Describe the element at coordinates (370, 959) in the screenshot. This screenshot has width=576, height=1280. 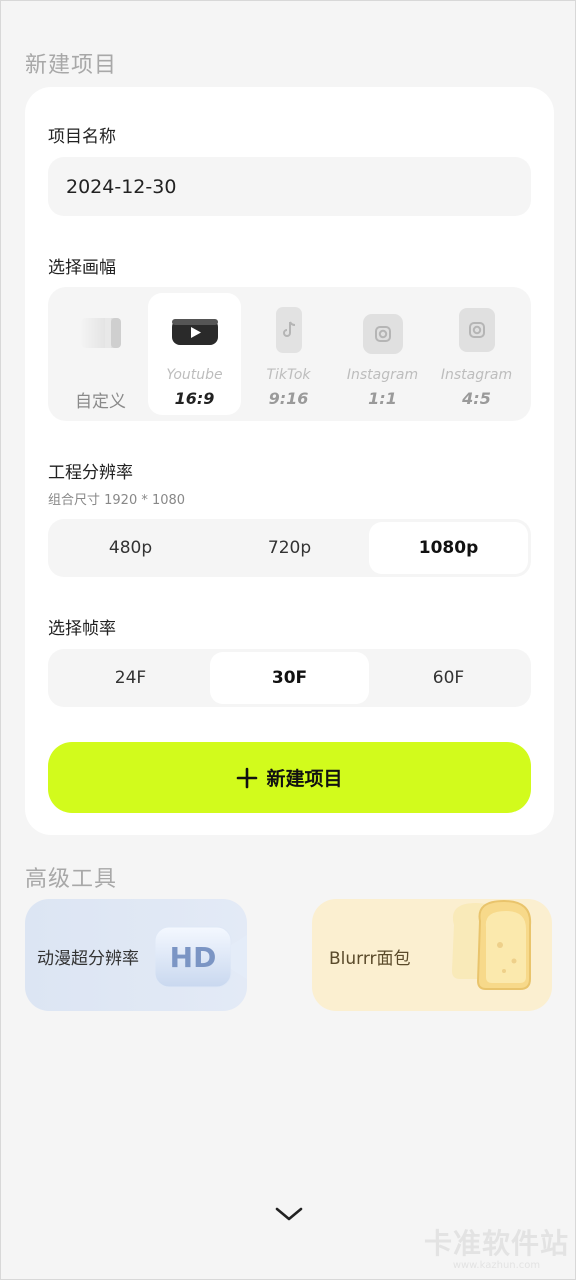
I see `tool-blurrr-label: Blurrr面包` at that location.